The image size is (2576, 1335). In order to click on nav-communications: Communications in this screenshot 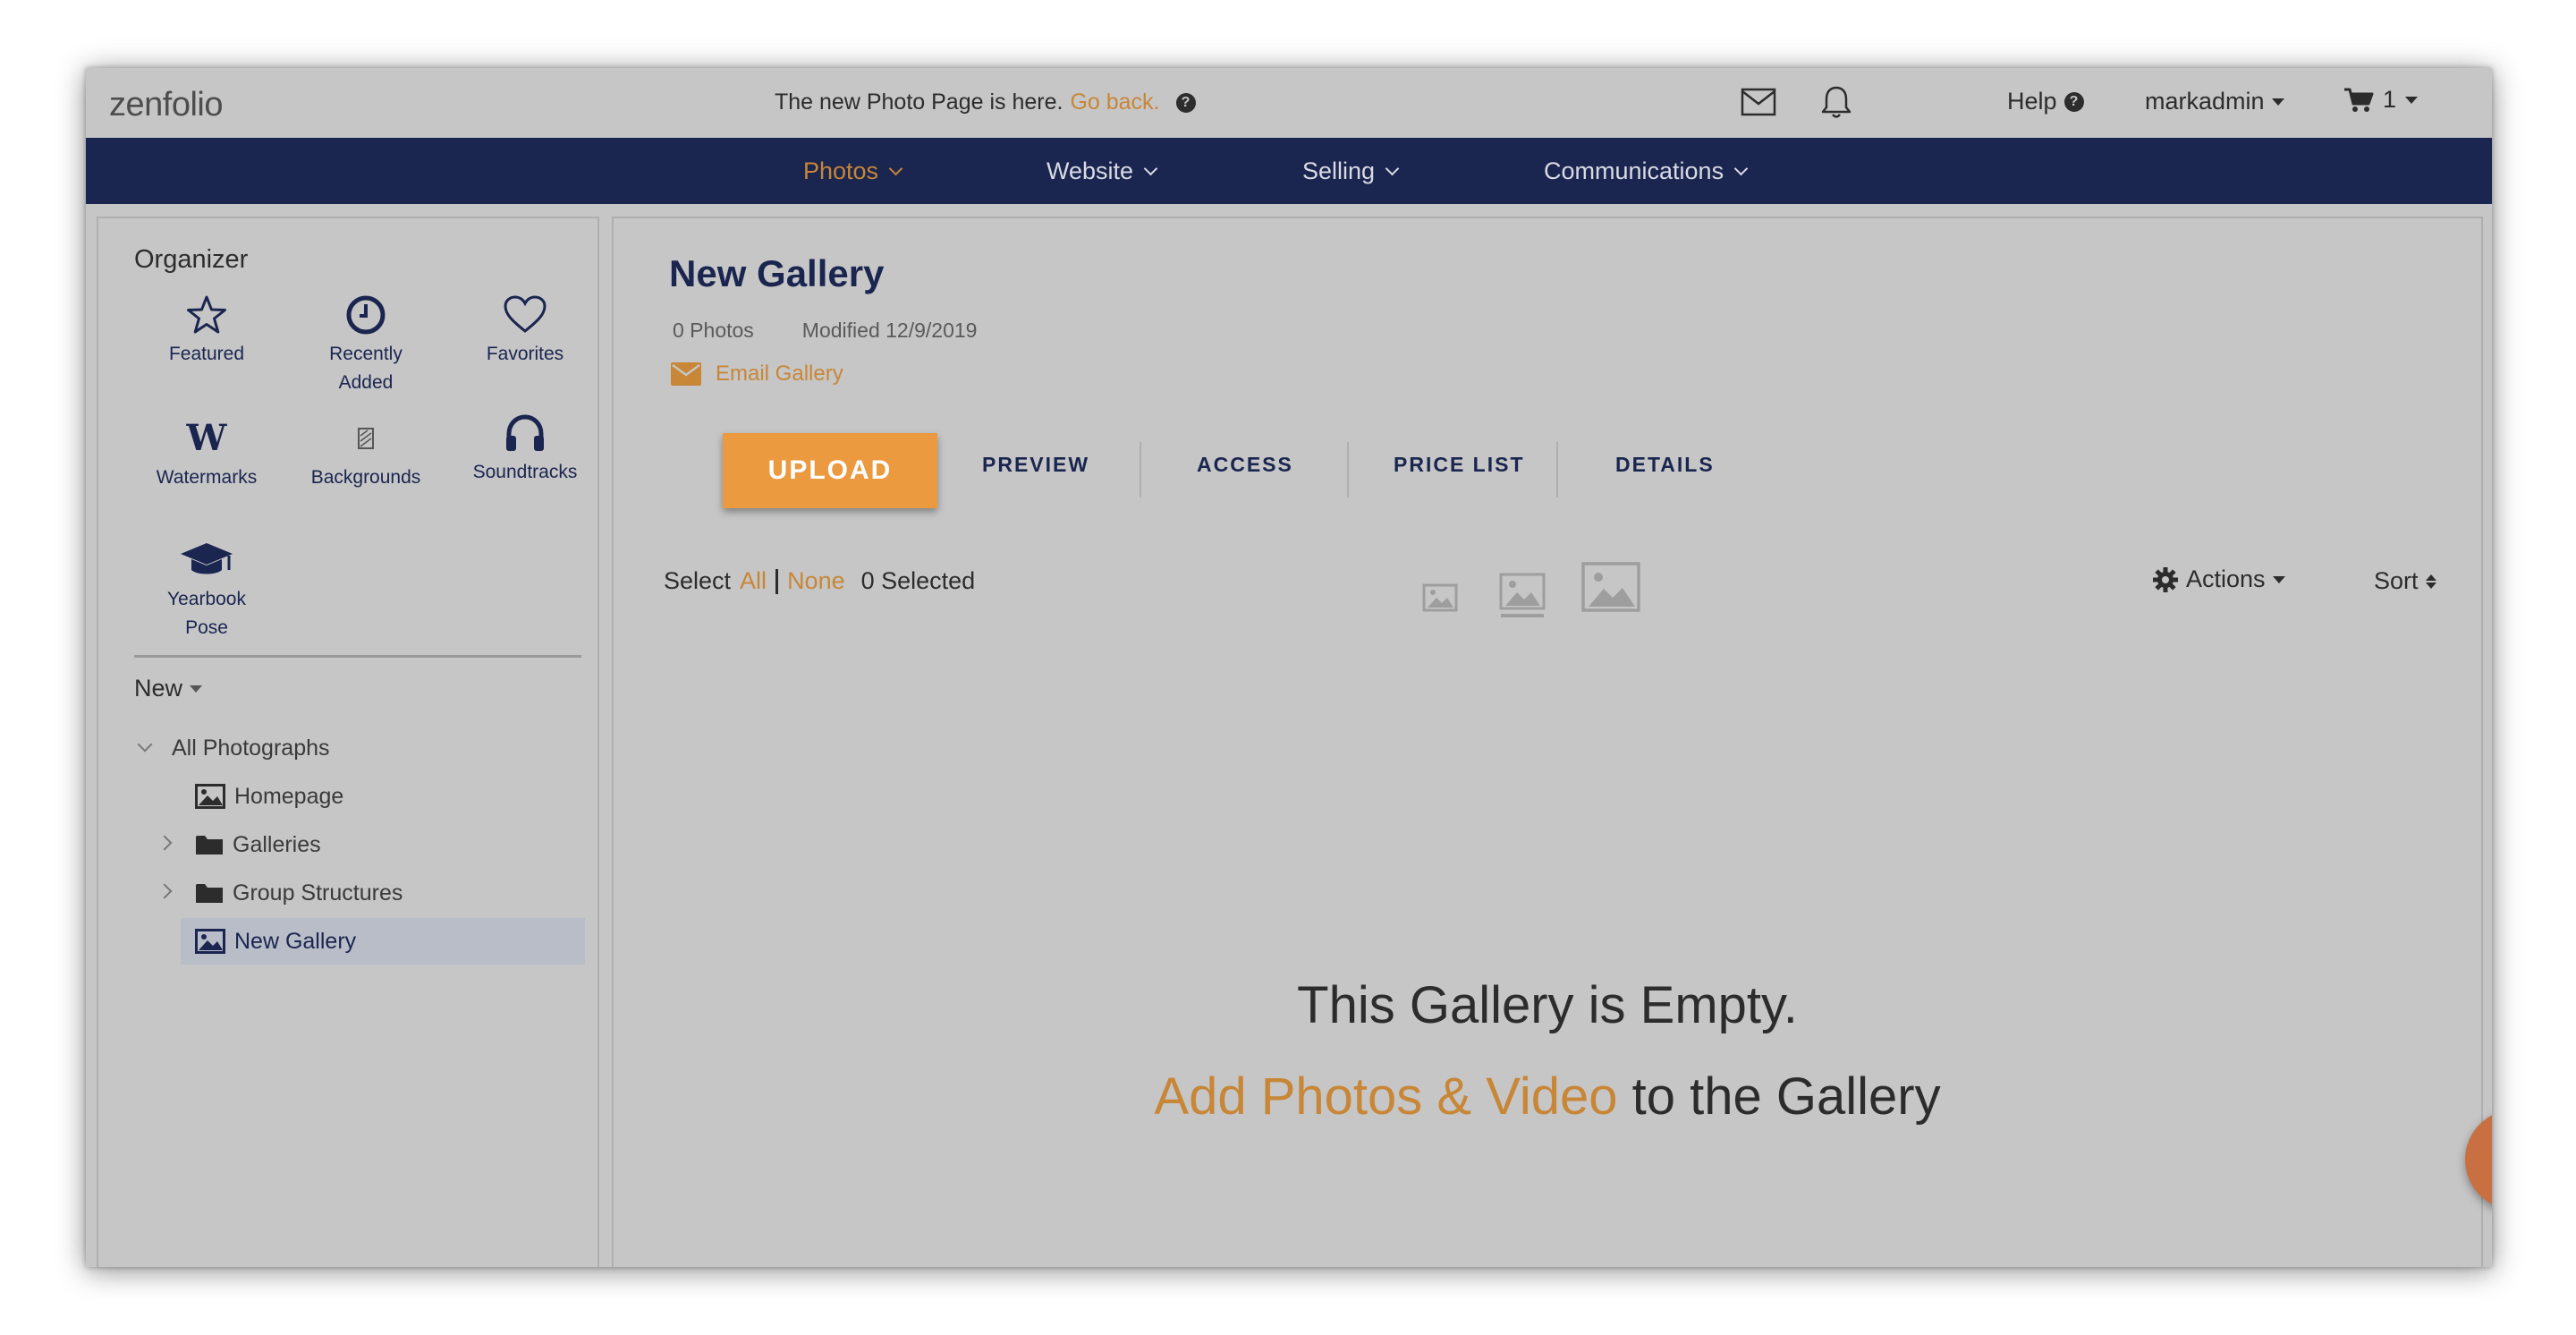, I will do `click(1646, 171)`.